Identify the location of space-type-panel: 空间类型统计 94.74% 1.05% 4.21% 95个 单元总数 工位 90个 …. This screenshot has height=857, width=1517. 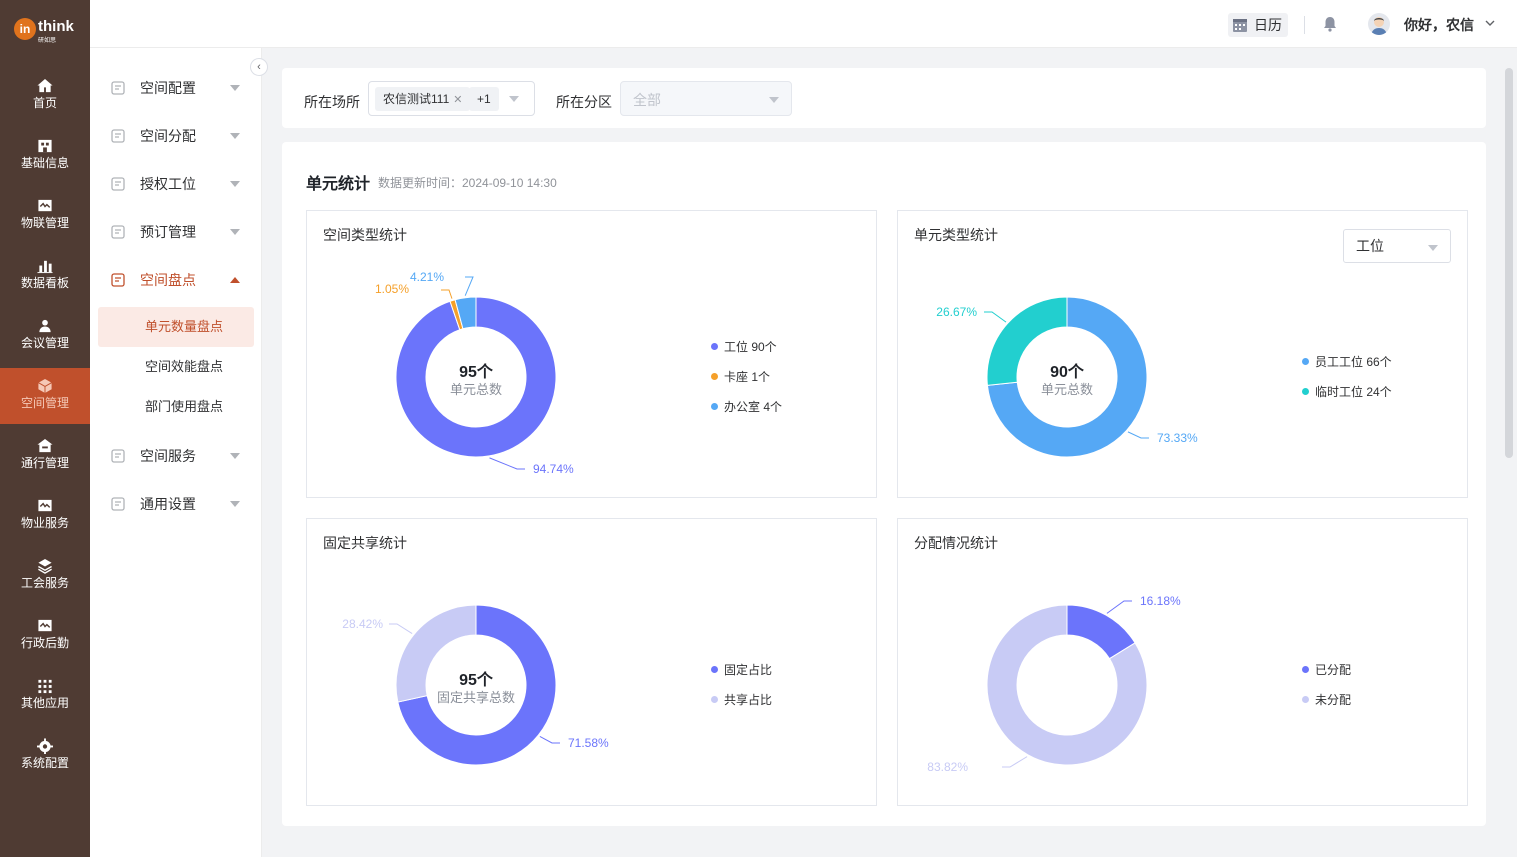
(591, 354).